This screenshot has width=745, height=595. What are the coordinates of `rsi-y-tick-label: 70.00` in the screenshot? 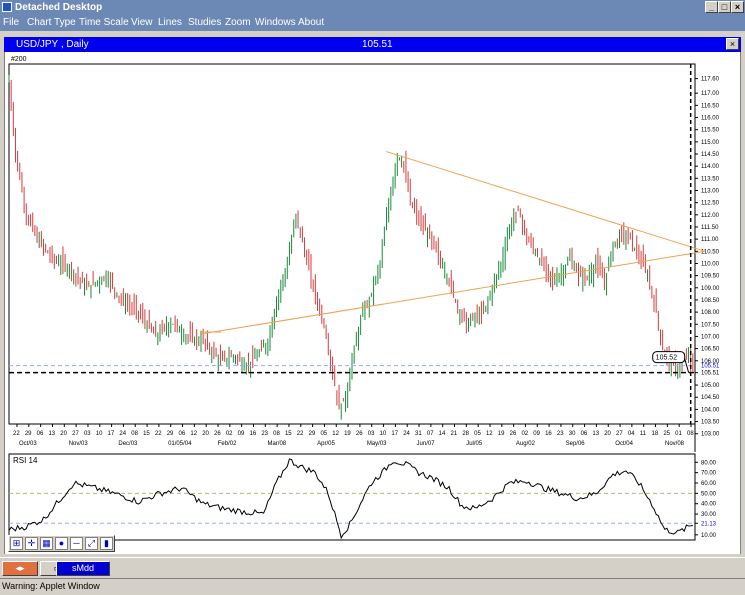 It's located at (709, 474).